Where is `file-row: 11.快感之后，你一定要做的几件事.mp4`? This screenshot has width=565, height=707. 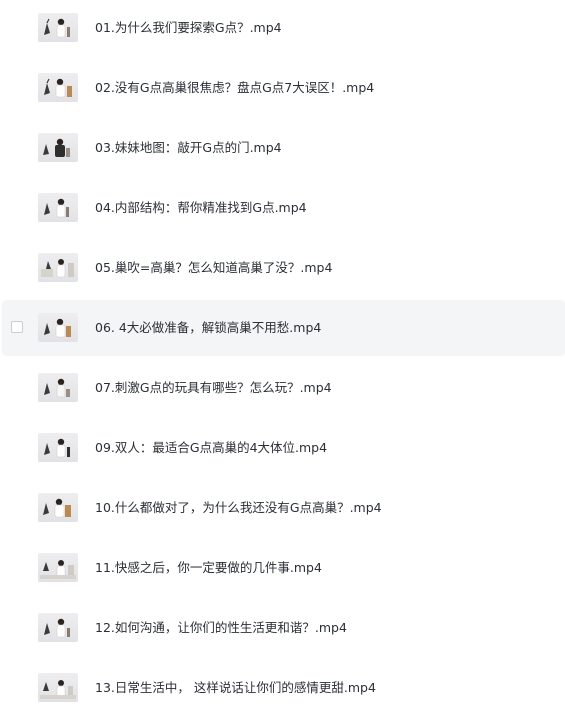 file-row: 11.快感之后，你一定要做的几件事.mp4 is located at coordinates (282, 568).